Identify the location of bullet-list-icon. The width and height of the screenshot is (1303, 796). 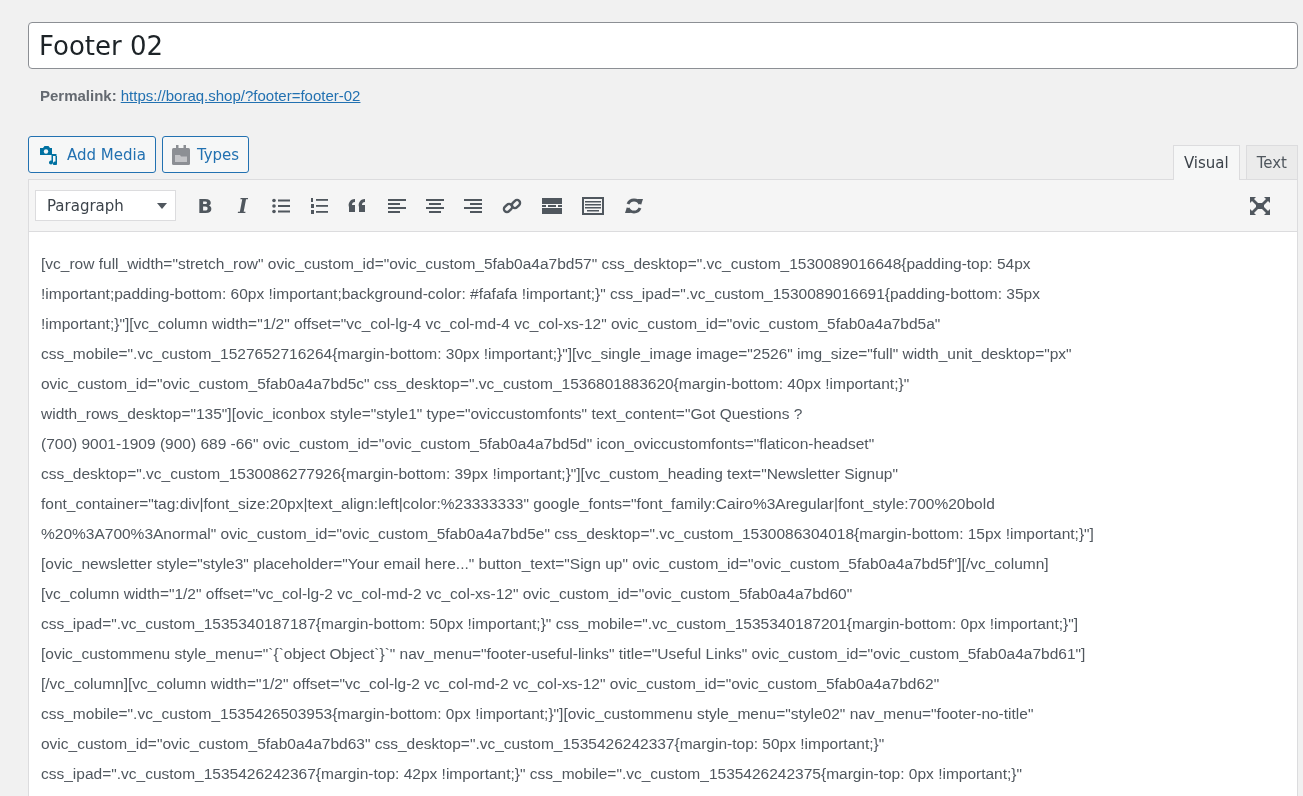
(281, 205).